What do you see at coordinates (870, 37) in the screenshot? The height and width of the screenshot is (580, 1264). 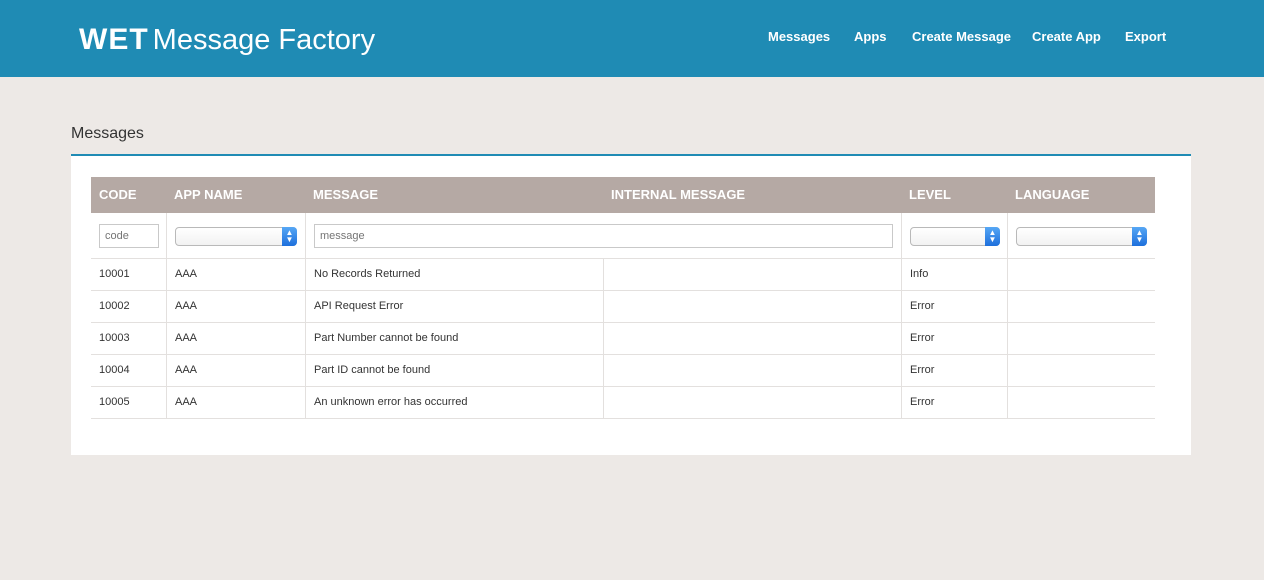 I see `nav-apps: Apps` at bounding box center [870, 37].